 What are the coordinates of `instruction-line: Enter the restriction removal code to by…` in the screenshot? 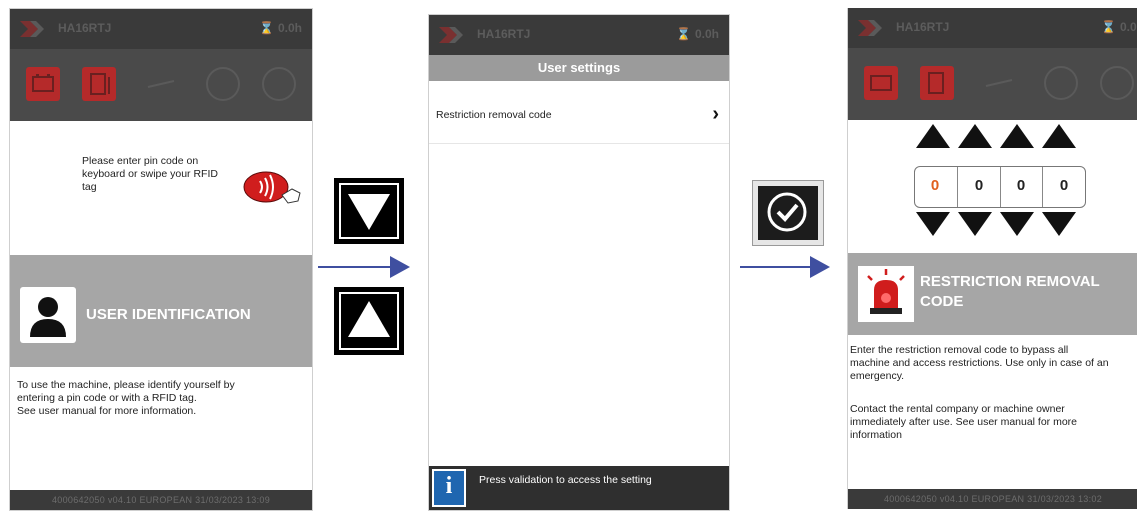 It's located at (959, 350).